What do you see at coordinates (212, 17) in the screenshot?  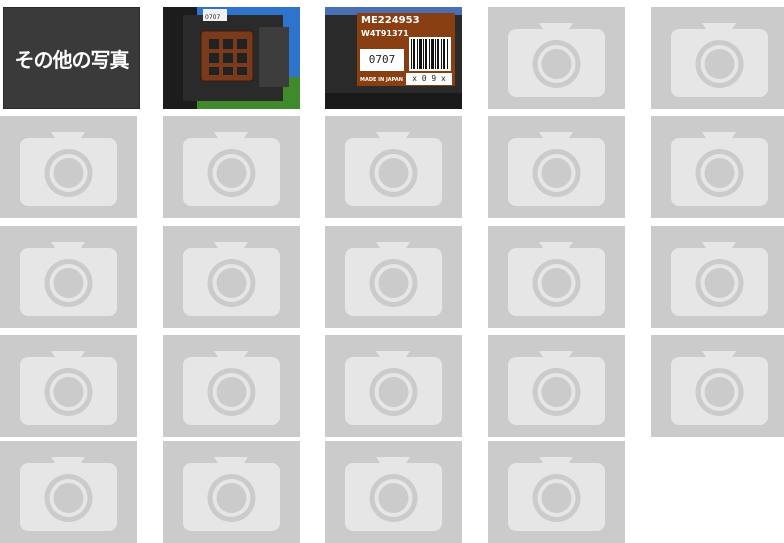 I see `connector-label-text: 0707` at bounding box center [212, 17].